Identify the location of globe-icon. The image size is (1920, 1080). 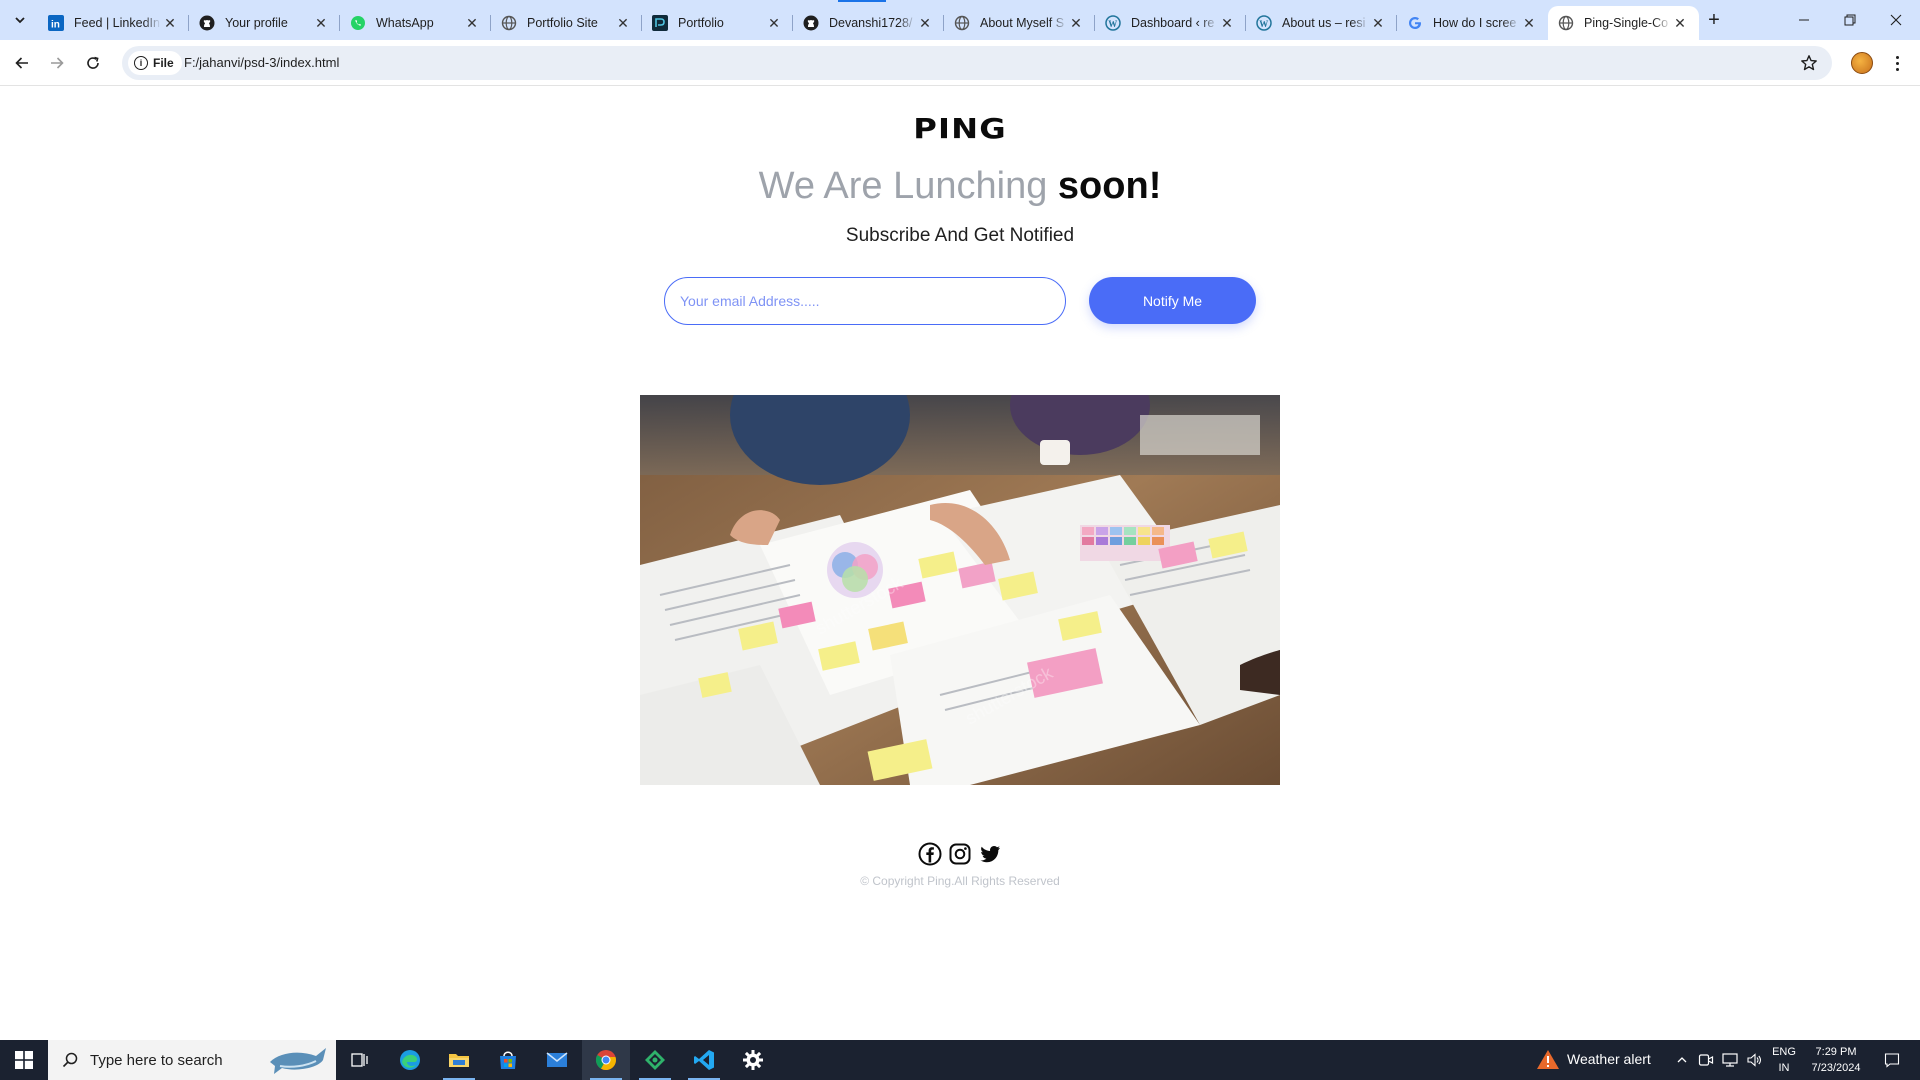
(509, 23).